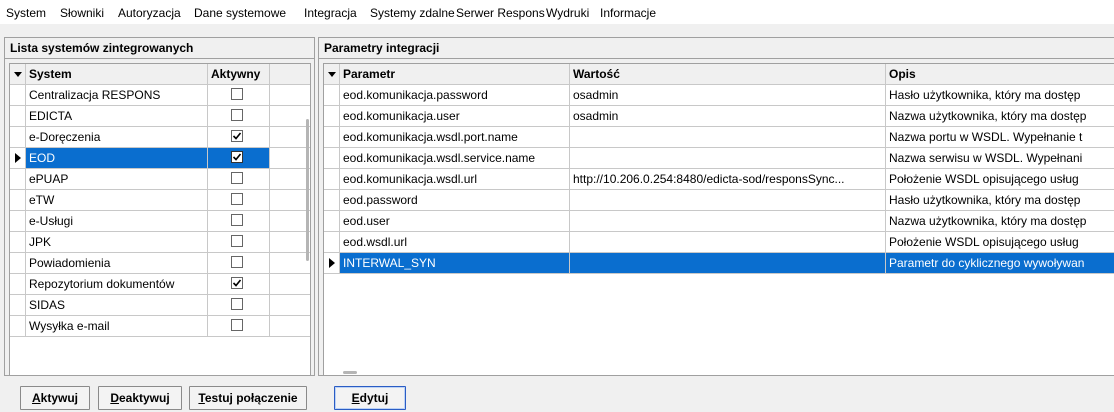 The width and height of the screenshot is (1114, 412). Describe the element at coordinates (628, 13) in the screenshot. I see `menu-informacje: Informacje` at that location.